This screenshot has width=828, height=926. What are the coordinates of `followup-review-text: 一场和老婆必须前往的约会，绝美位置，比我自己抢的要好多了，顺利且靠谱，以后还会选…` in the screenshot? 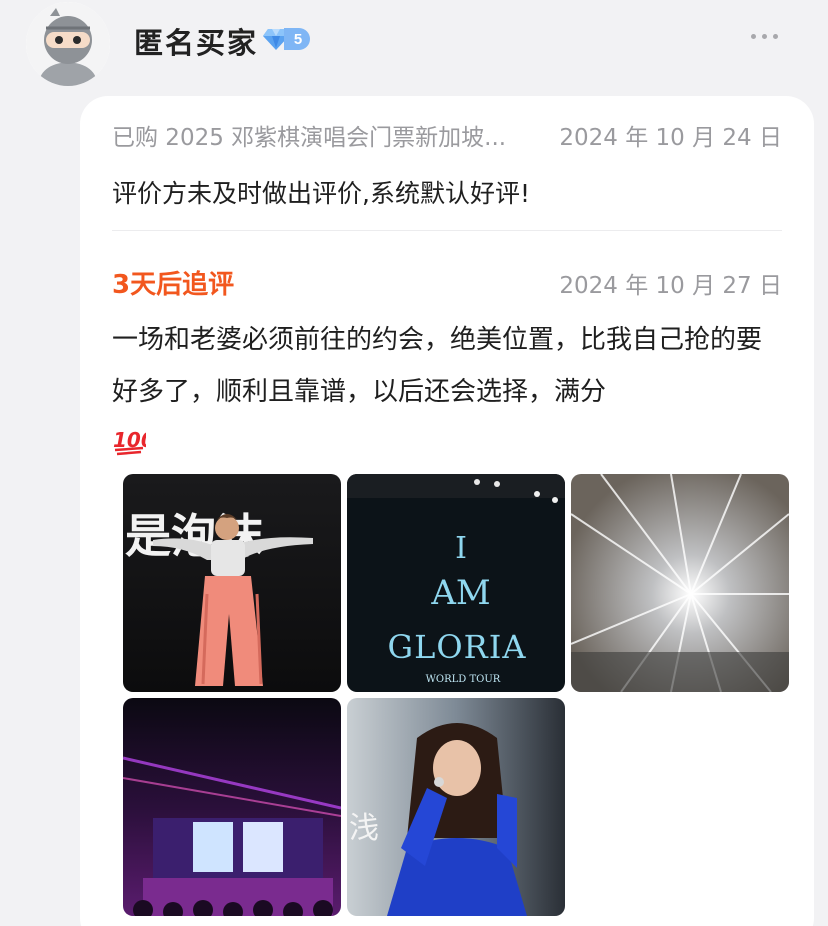 It's located at (447, 392).